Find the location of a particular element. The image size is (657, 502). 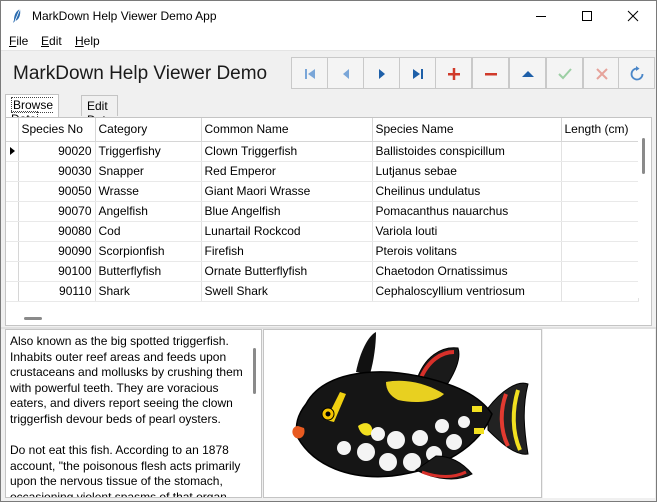

cell-species-name: Pterois volitans is located at coordinates (467, 251).